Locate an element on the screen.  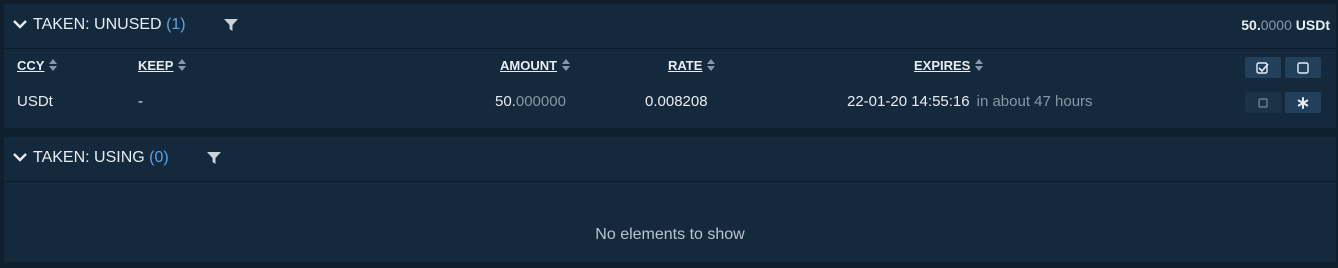
column-header-keep: KEEP is located at coordinates (162, 65).